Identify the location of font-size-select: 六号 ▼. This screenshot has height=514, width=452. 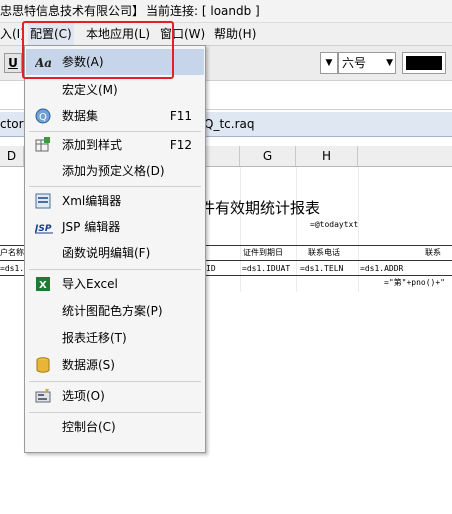
(367, 63).